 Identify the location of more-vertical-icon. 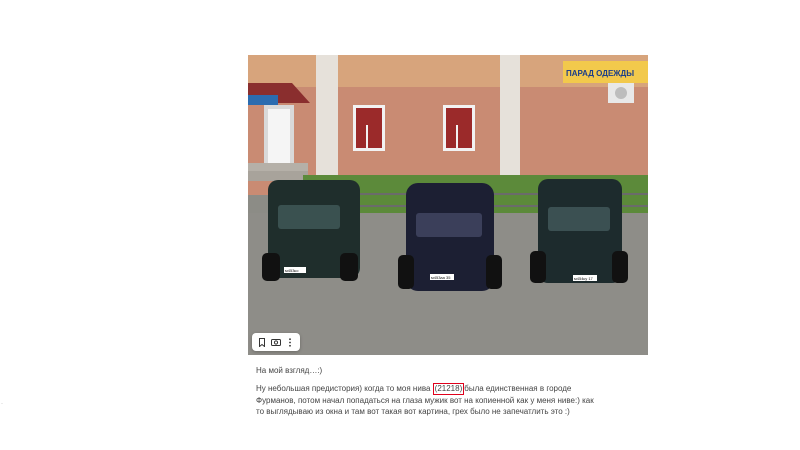
(290, 342).